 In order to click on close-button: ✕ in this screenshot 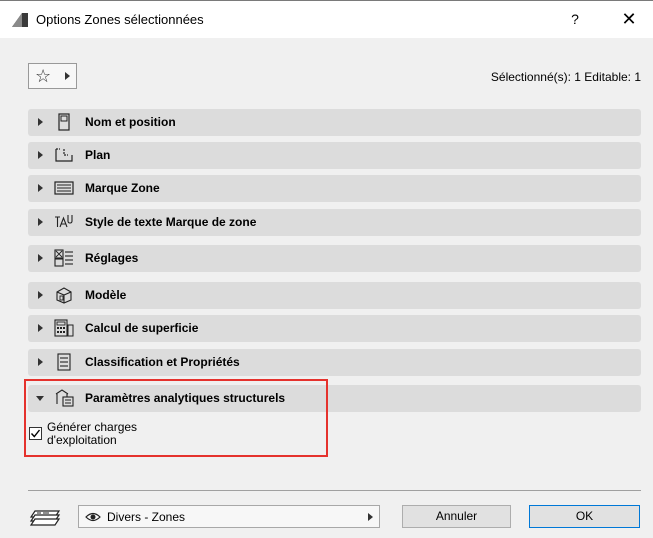, I will do `click(629, 19)`.